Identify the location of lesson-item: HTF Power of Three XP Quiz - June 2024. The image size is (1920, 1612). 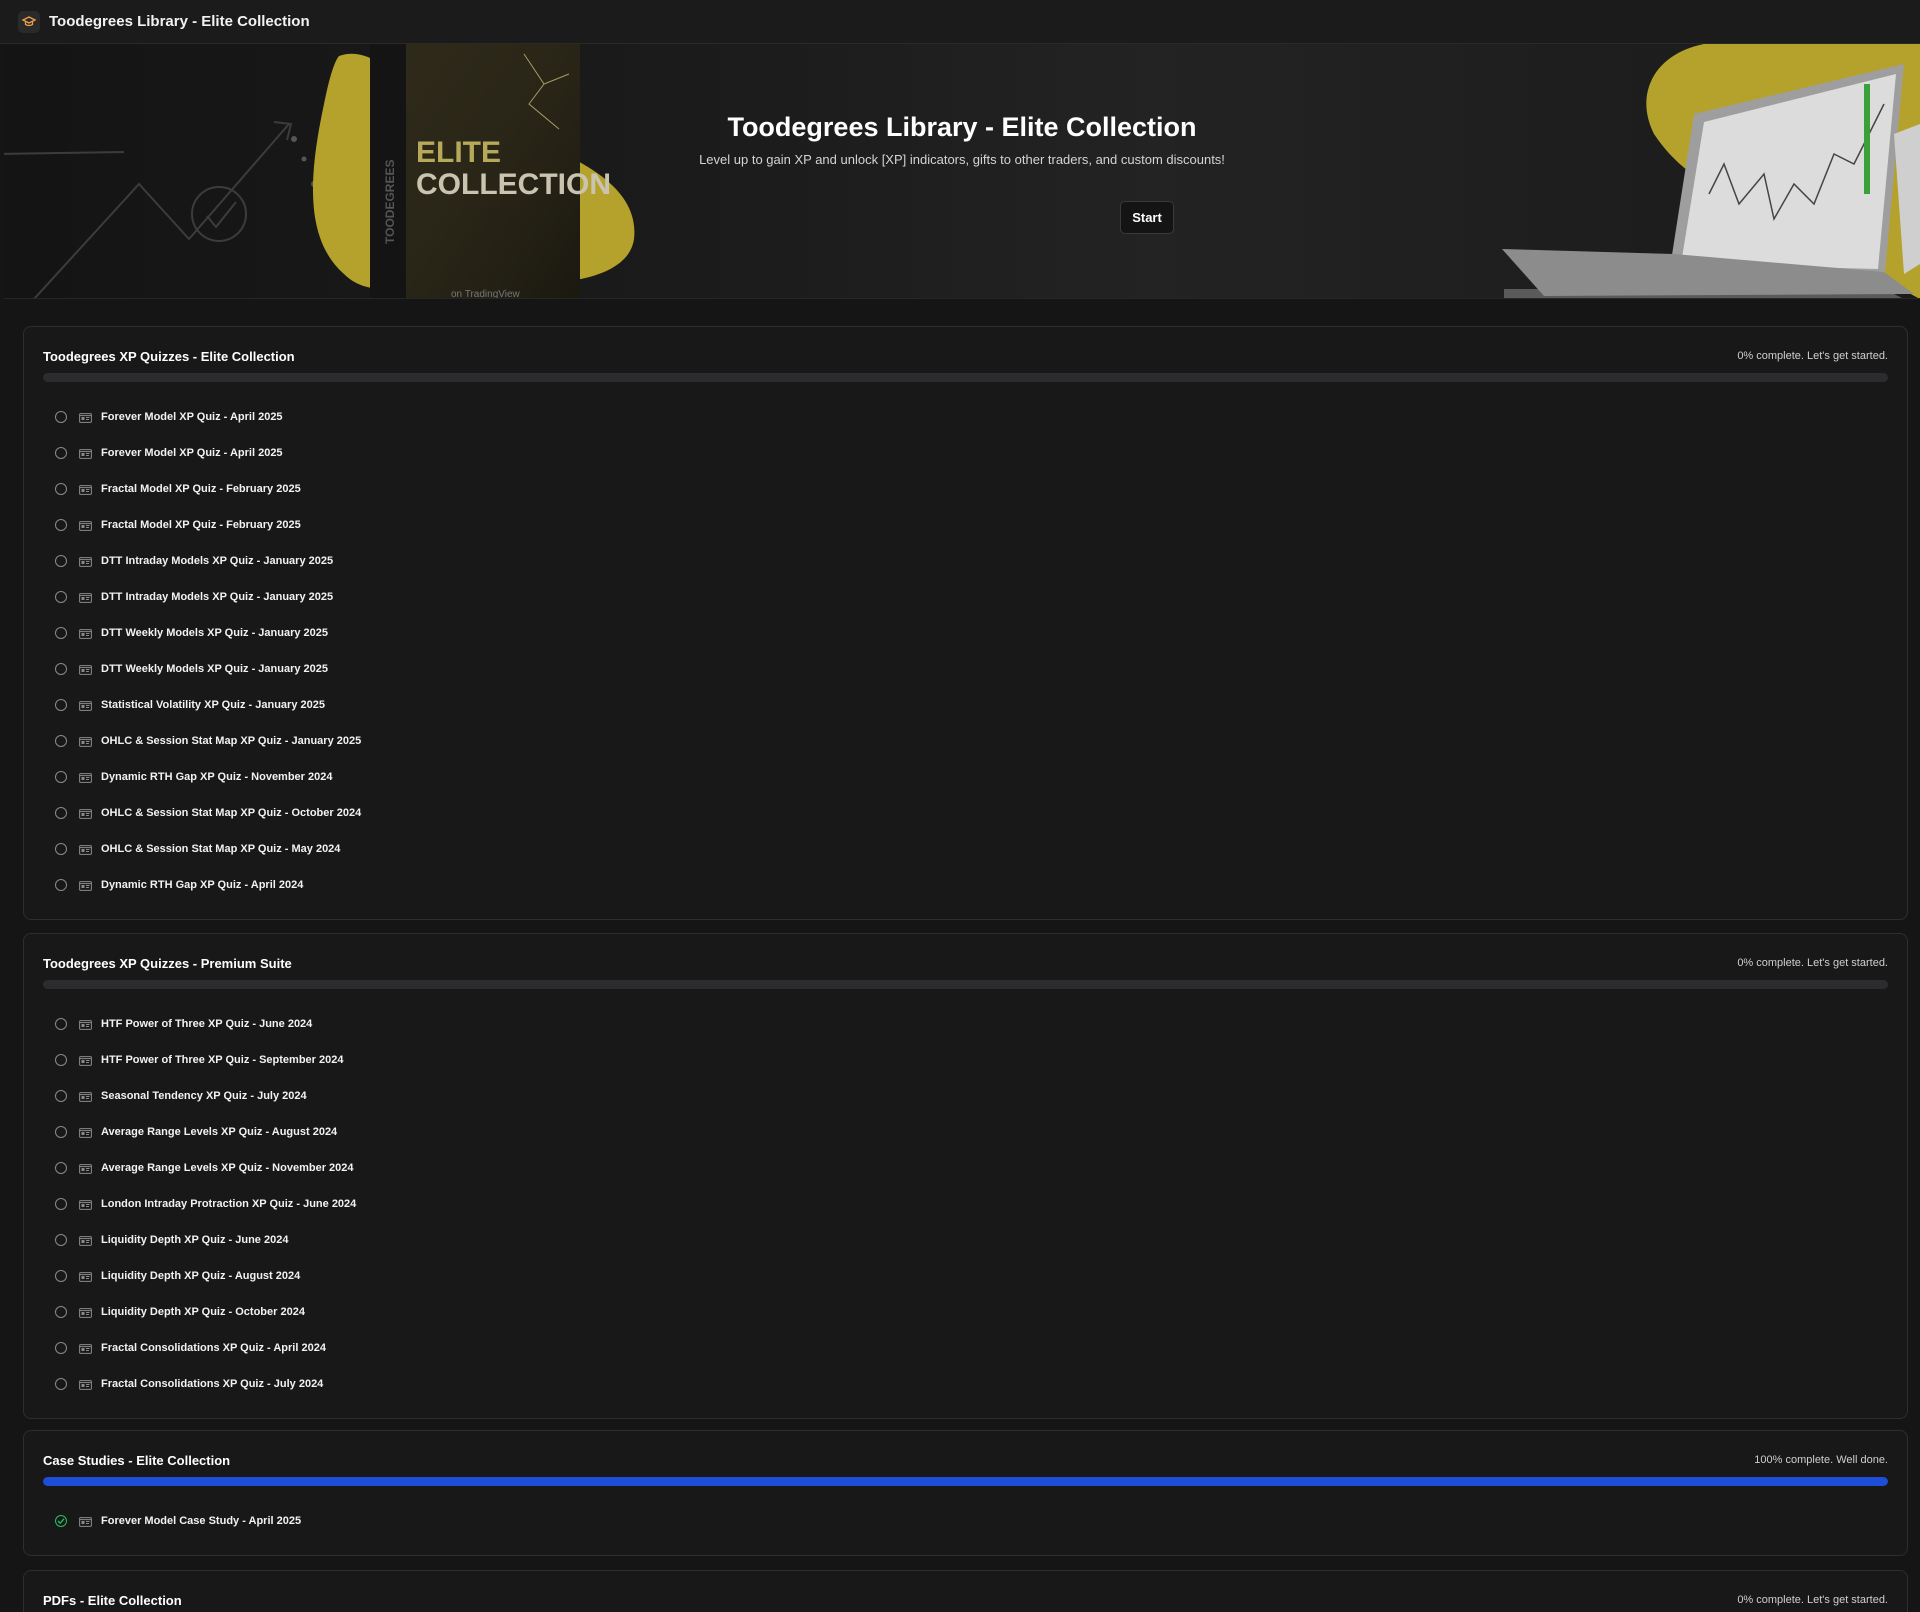
(205, 1024).